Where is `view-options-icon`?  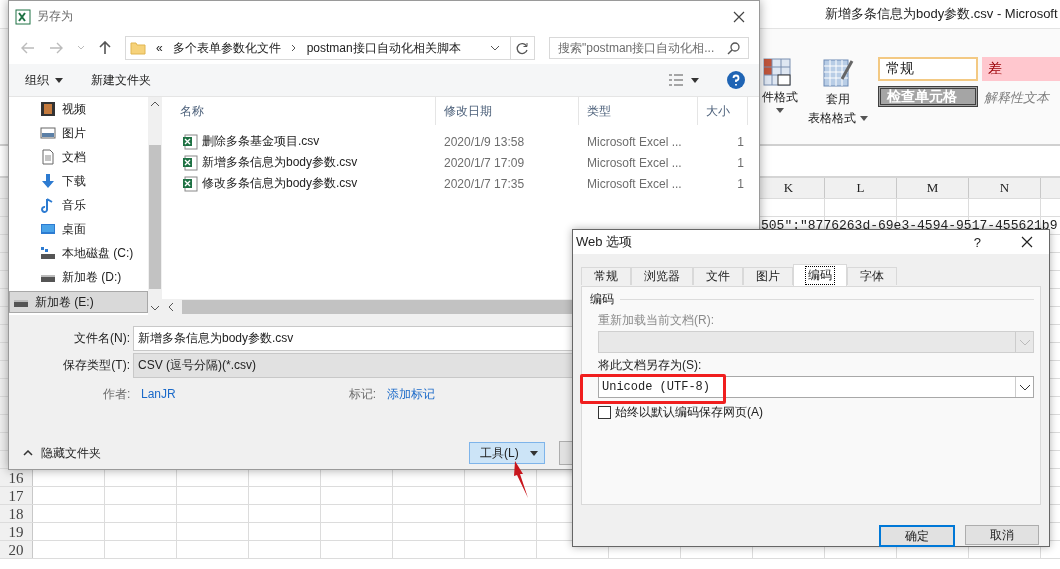 view-options-icon is located at coordinates (684, 80).